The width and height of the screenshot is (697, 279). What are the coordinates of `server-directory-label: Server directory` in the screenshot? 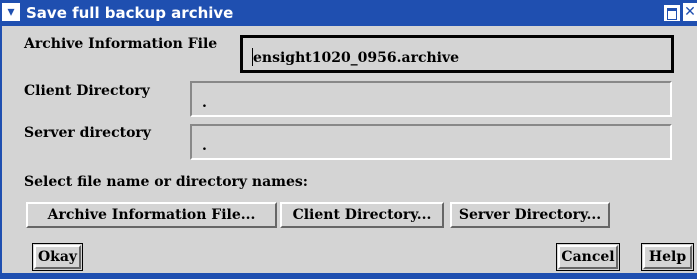 It's located at (87, 133).